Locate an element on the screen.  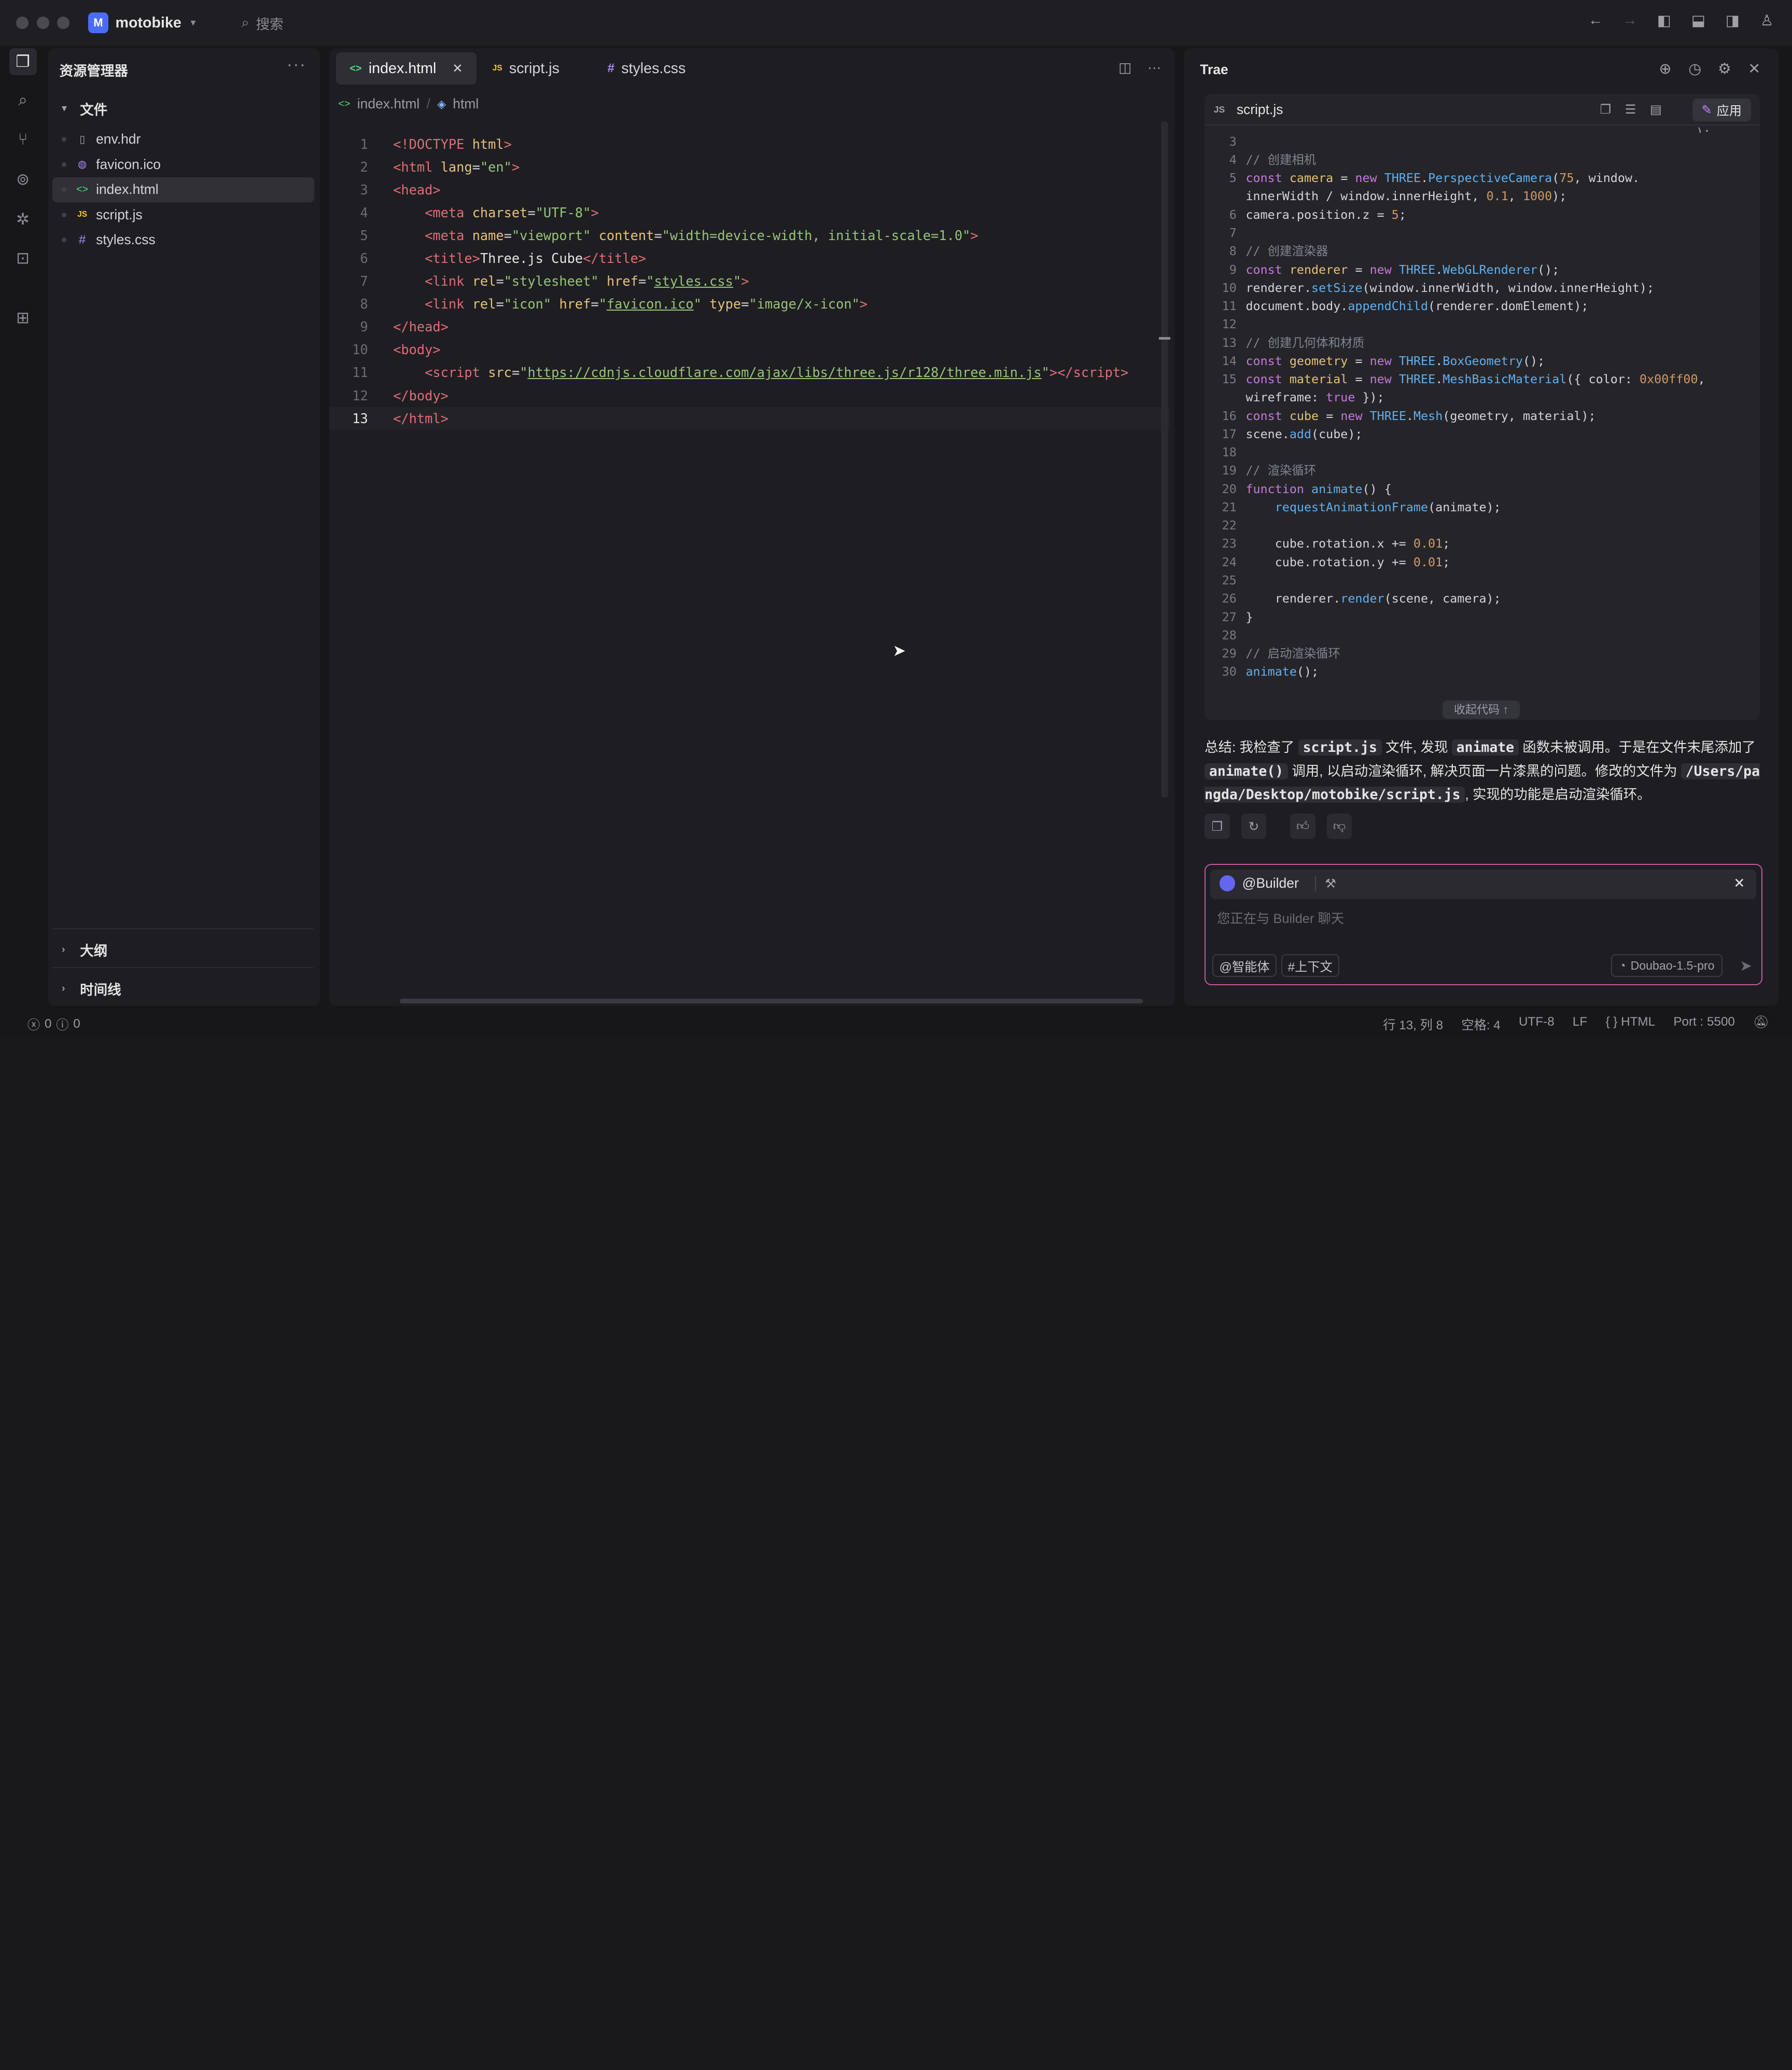
model-selector: ◔ Doubao-1.5-pro is located at coordinates (1667, 965).